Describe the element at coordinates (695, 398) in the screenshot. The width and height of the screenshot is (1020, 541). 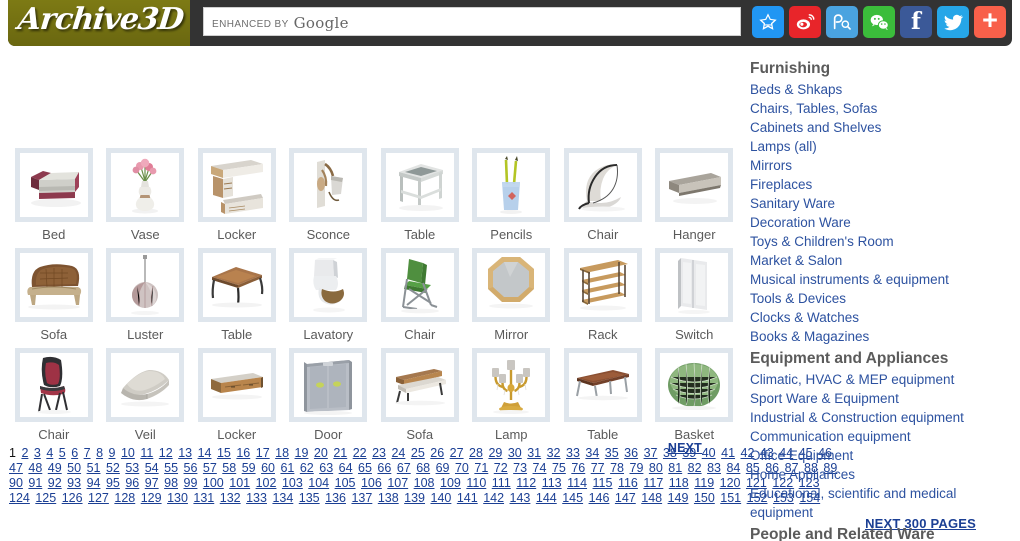
I see `model-card: Basket` at that location.